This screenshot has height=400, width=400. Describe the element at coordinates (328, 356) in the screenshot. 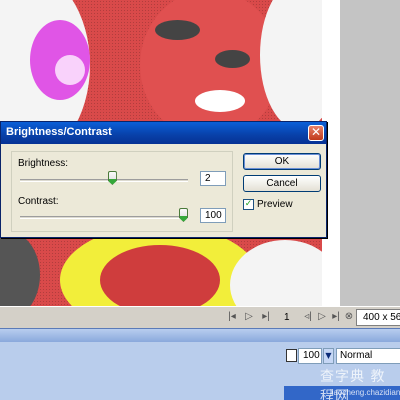

I see `chevron-down-icon: ▼` at that location.